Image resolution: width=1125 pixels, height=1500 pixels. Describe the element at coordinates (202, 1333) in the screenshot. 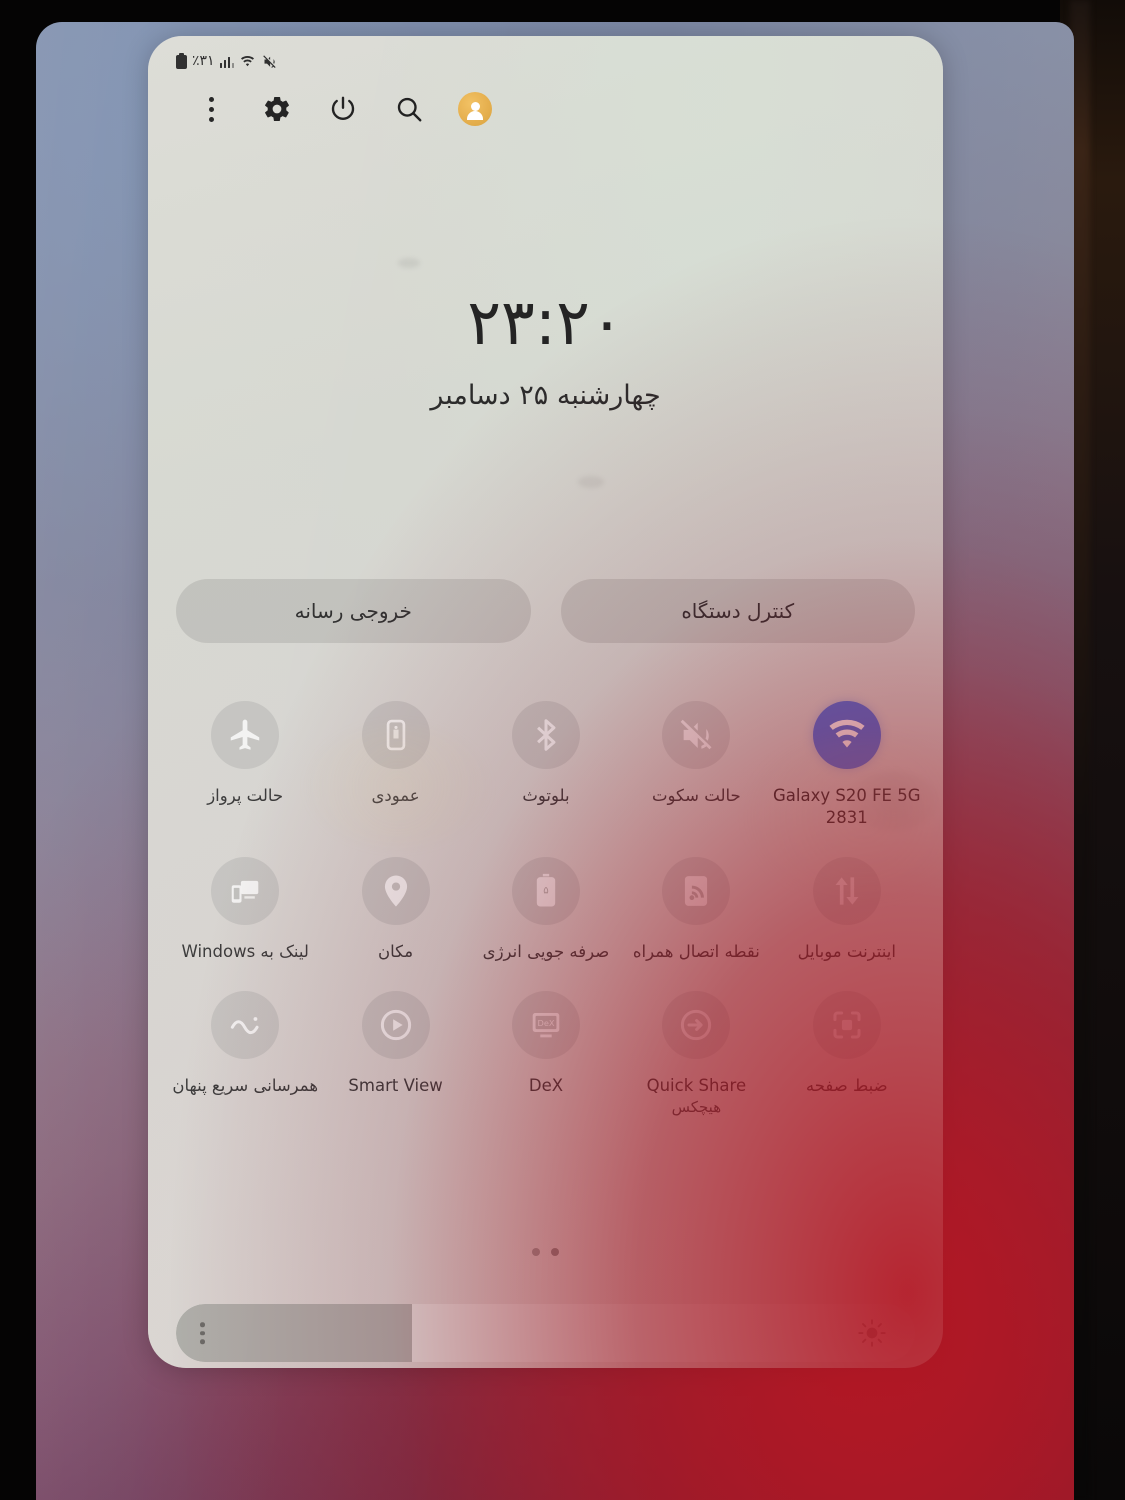

I see `brightness-options-icon` at that location.